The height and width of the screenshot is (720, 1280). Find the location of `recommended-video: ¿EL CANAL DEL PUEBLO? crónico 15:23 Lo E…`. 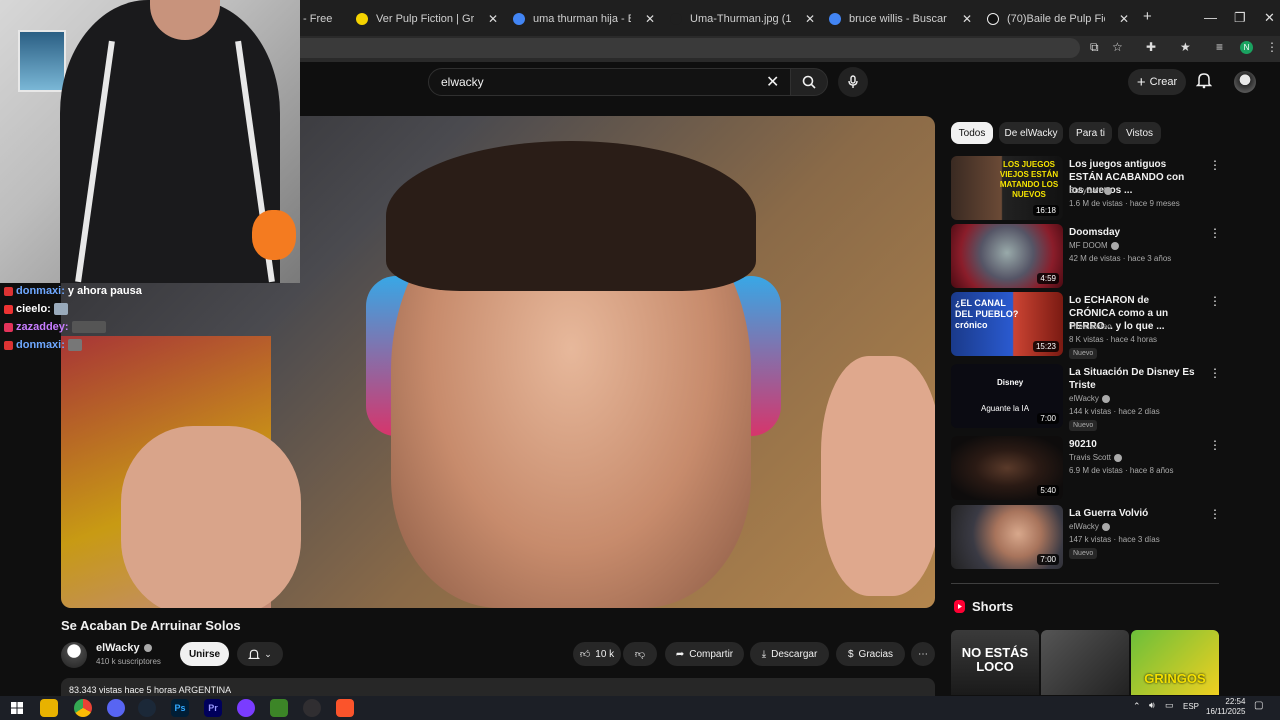

recommended-video: ¿EL CANAL DEL PUEBLO? crónico 15:23 Lo E… is located at coordinates (1086, 325).